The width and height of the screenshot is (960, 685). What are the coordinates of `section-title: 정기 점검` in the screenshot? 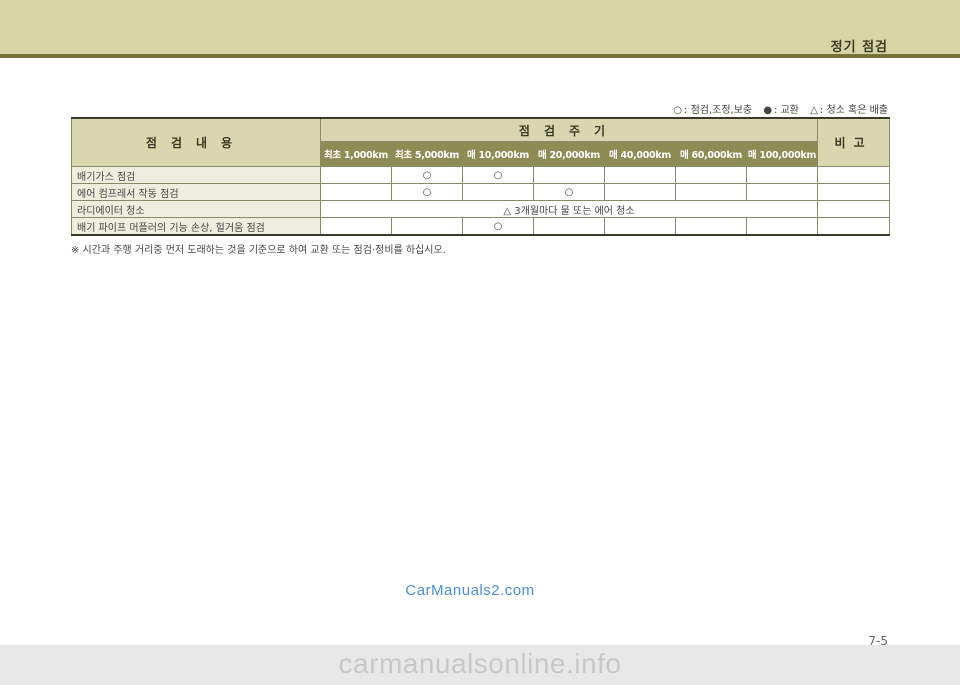 It's located at (859, 47).